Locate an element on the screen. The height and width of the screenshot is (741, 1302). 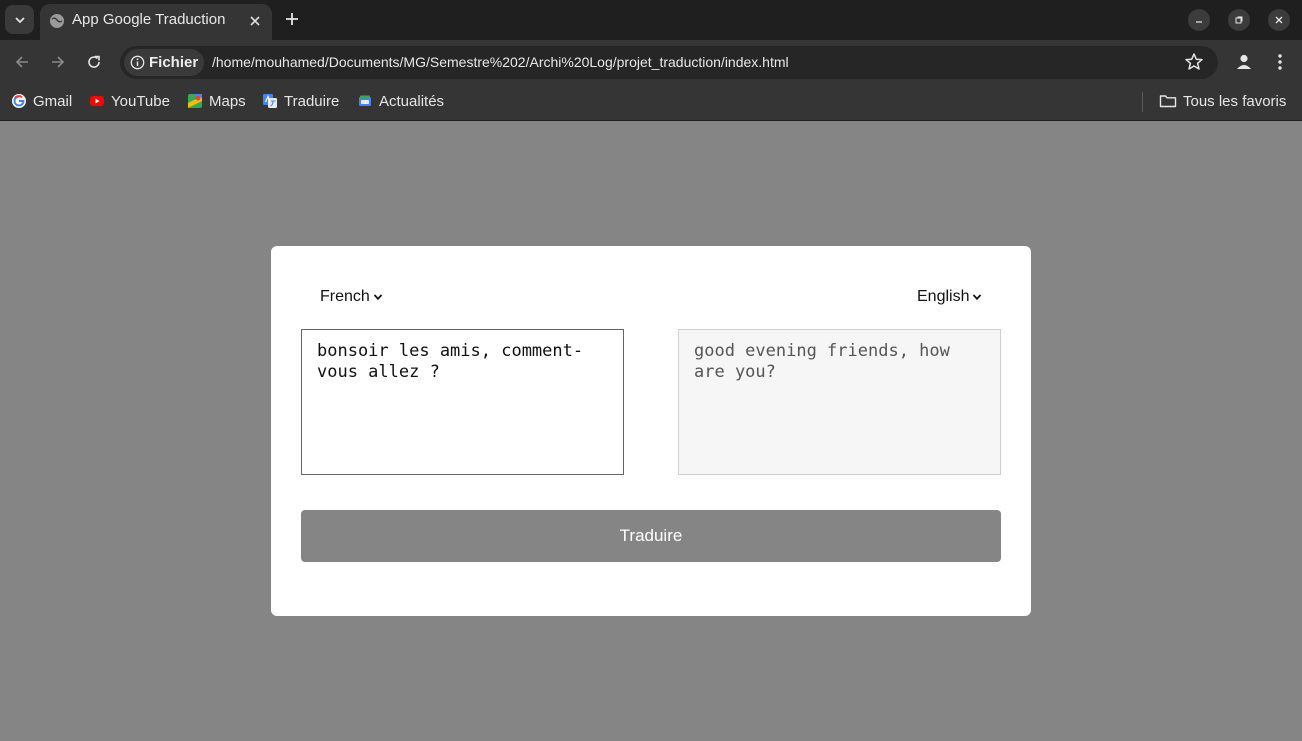
bookmark-maps: Maps is located at coordinates (216, 101).